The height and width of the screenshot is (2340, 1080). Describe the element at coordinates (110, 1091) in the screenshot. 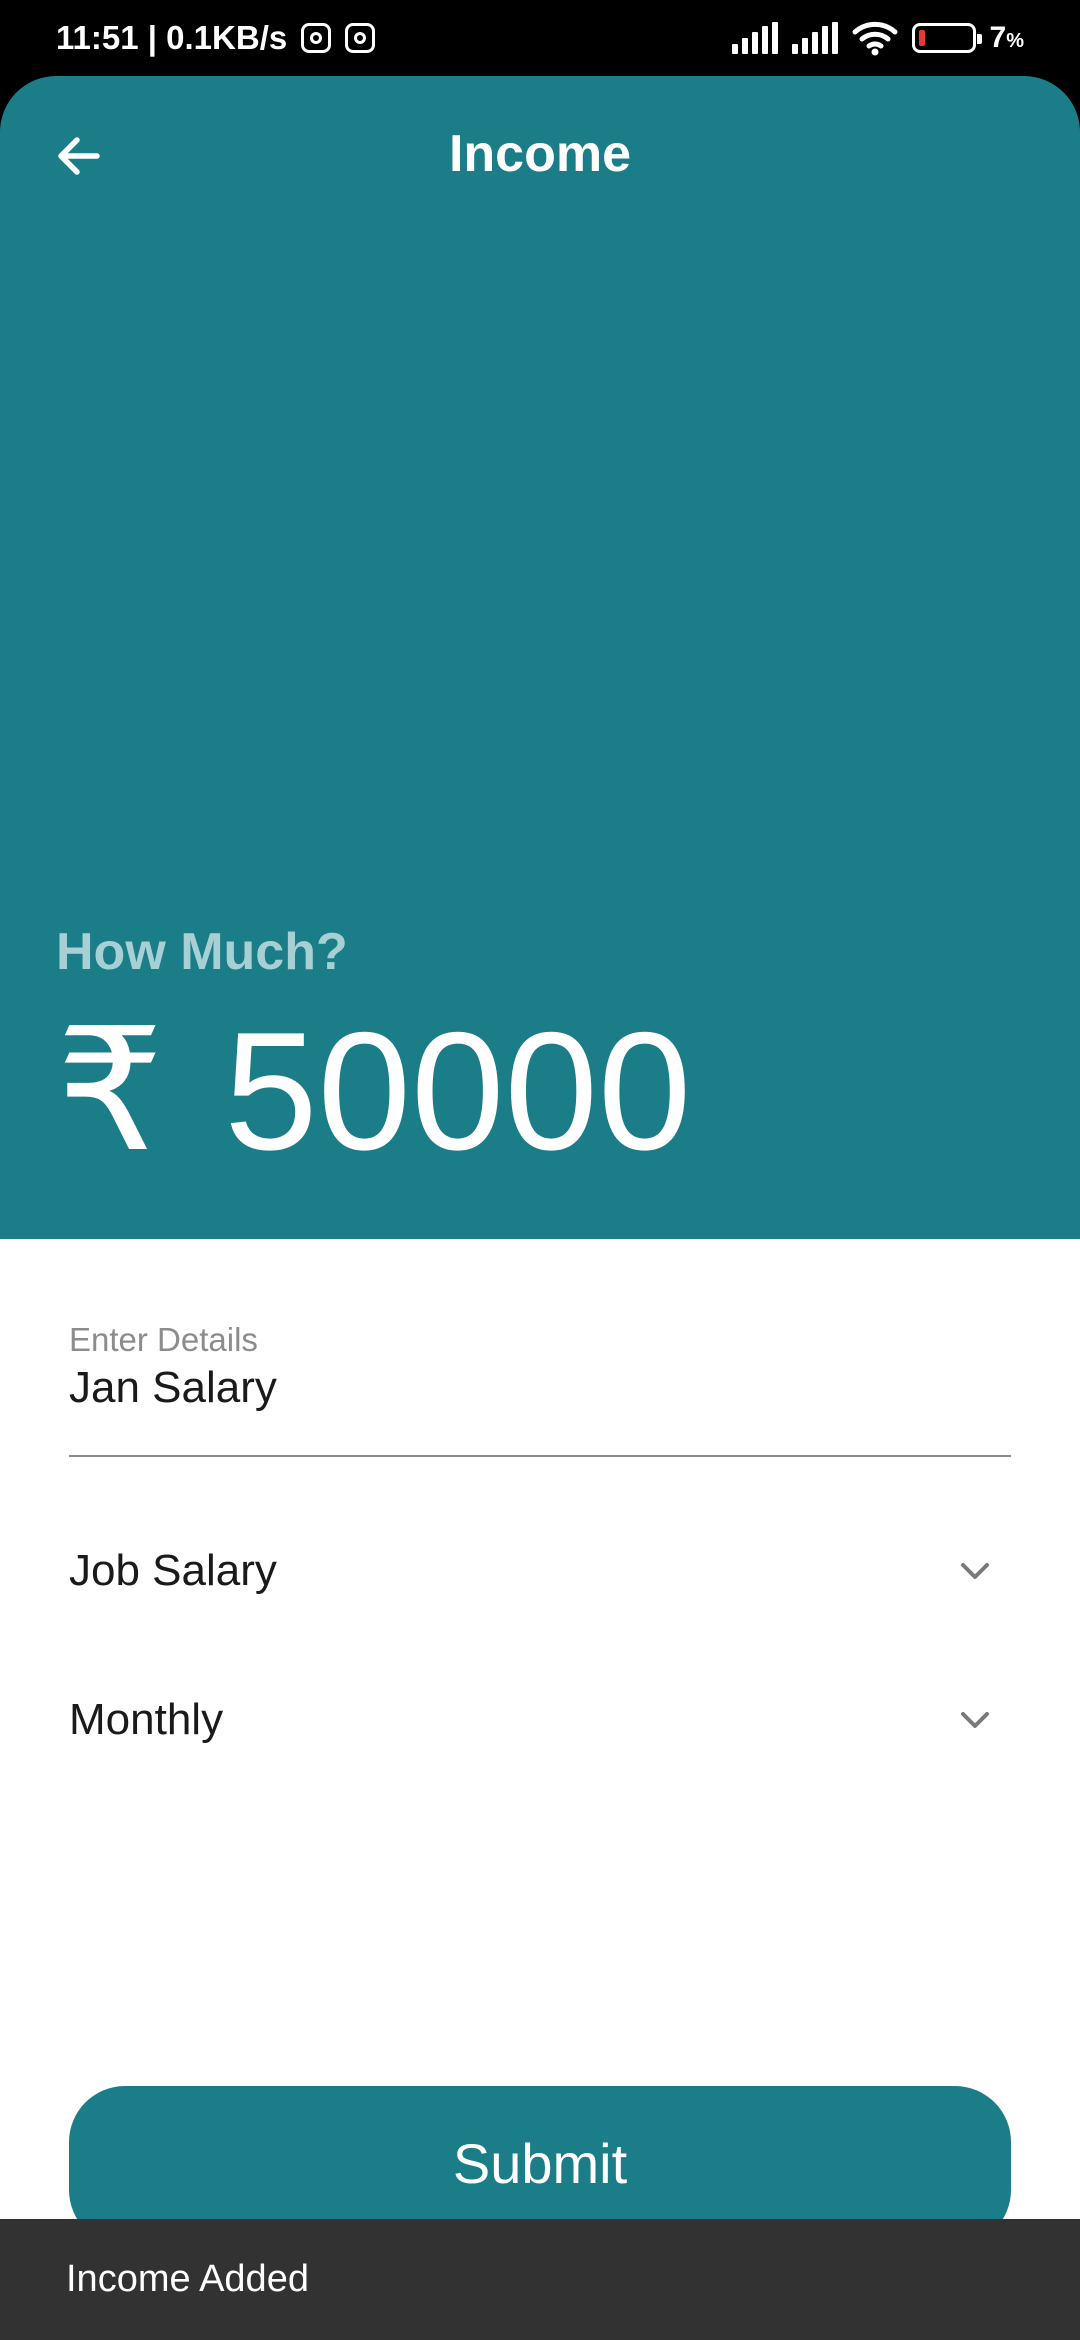

I see `currency-symbol: ₹` at that location.